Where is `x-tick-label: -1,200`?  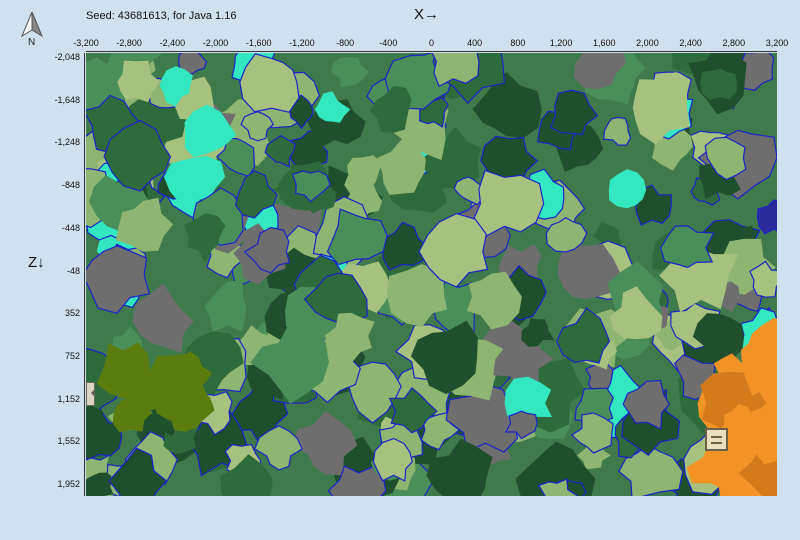 x-tick-label: -1,200 is located at coordinates (302, 43).